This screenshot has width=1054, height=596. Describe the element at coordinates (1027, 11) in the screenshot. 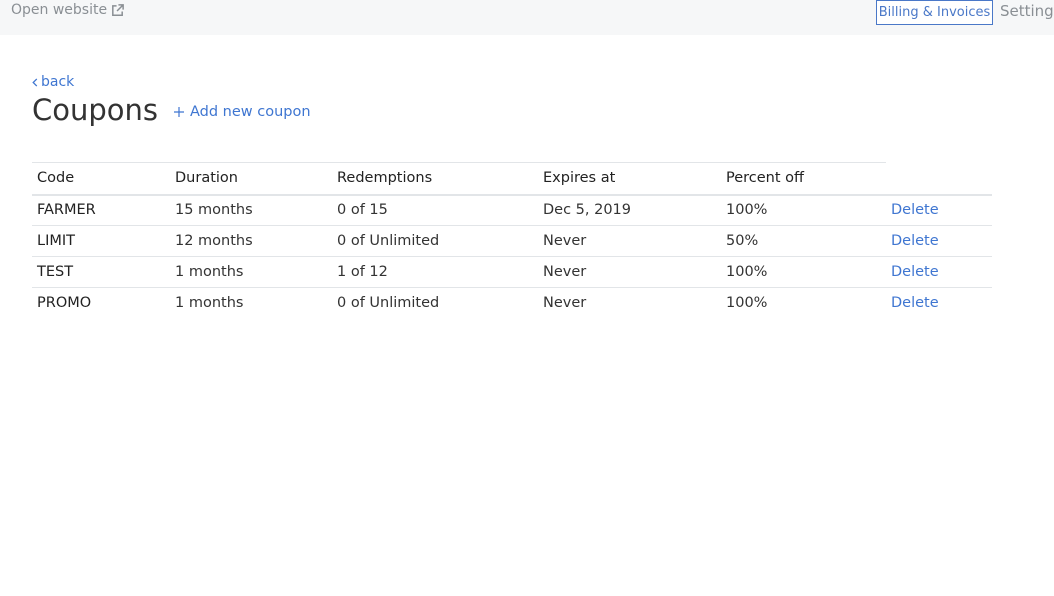

I see `settings-link: Settings` at that location.